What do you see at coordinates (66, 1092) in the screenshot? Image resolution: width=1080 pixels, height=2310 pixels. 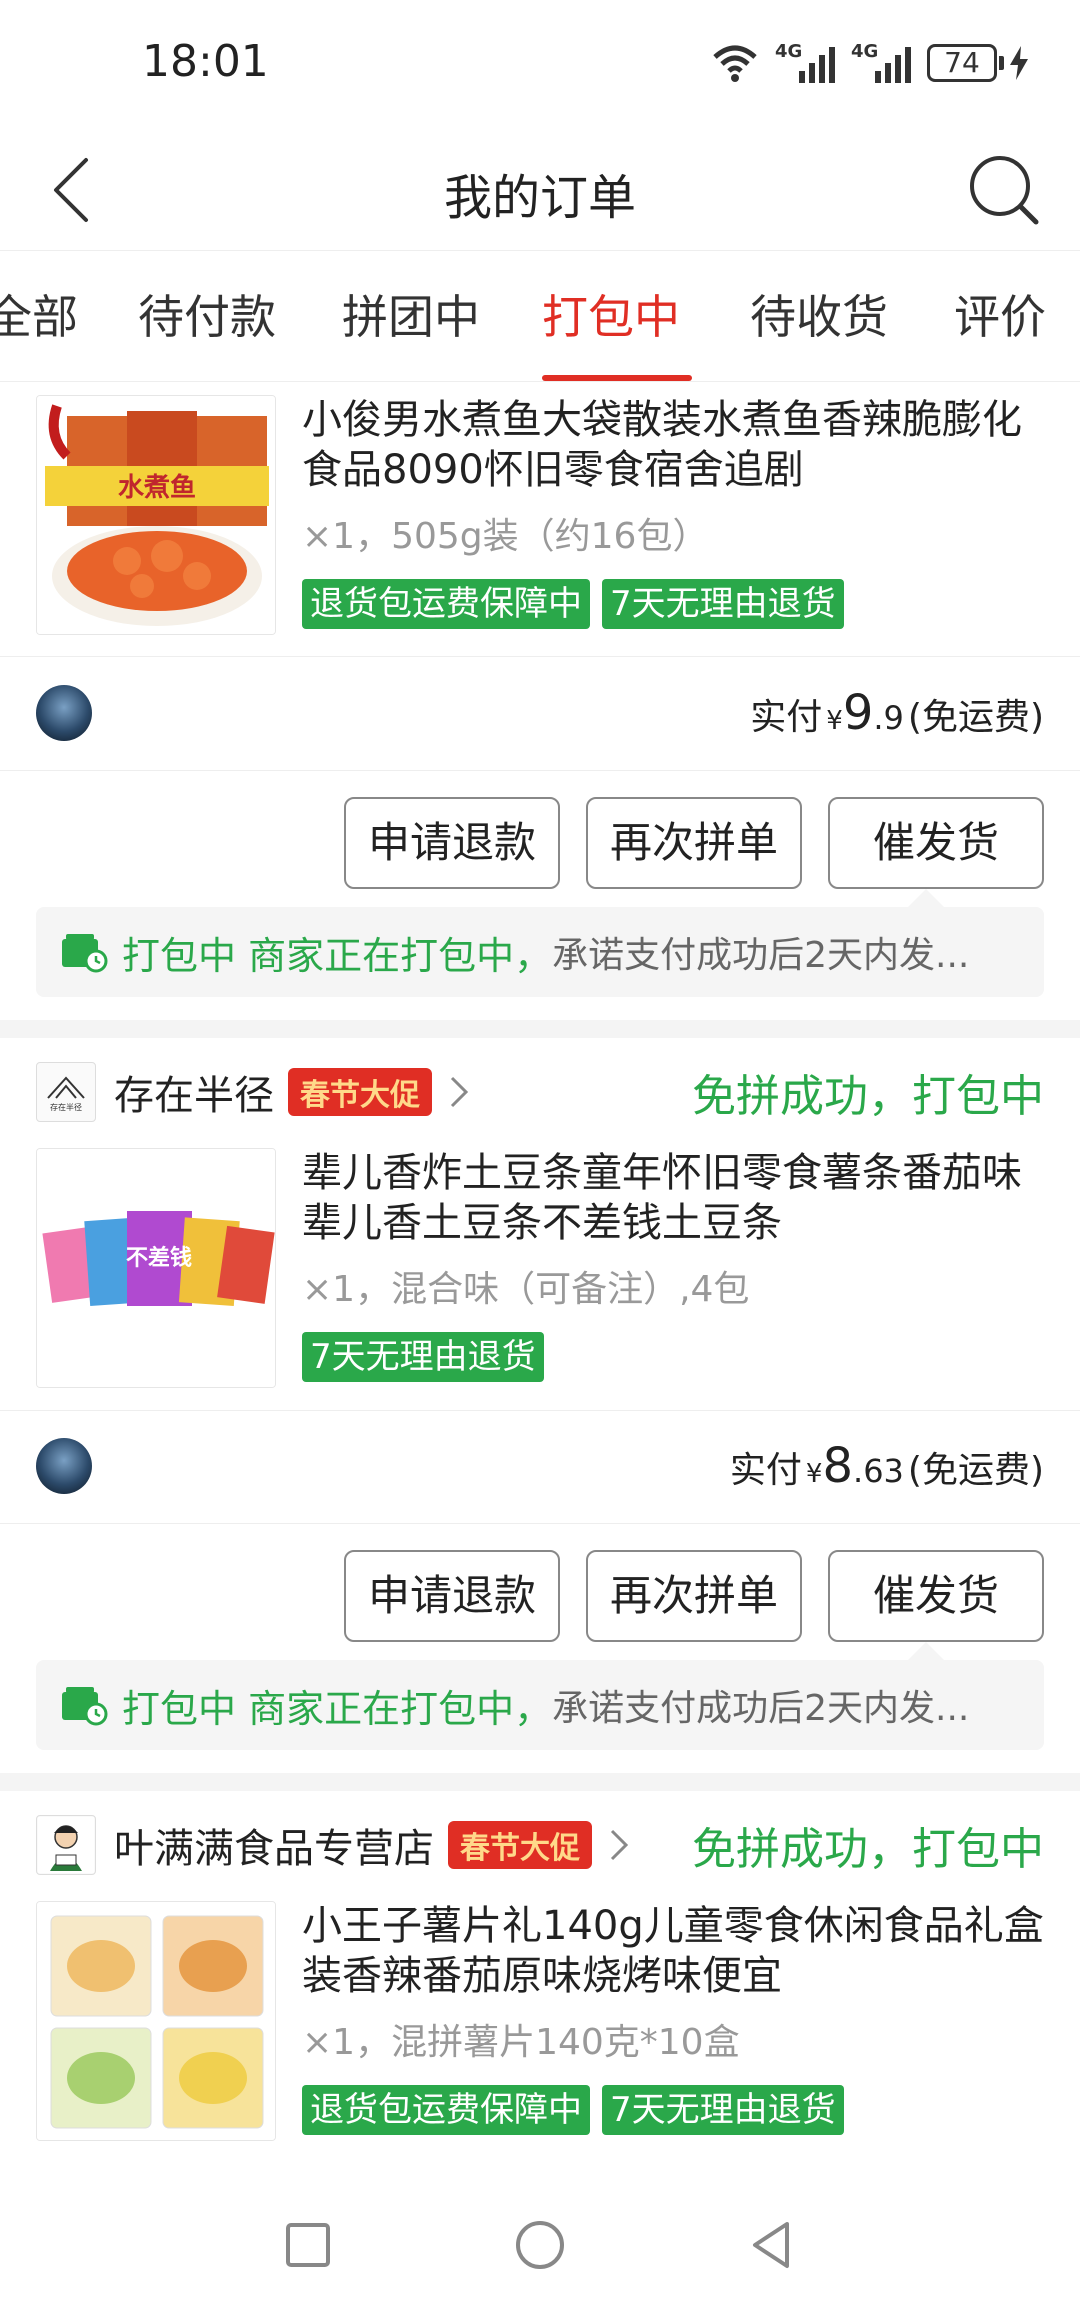 I see `store-logo: 存在半径` at bounding box center [66, 1092].